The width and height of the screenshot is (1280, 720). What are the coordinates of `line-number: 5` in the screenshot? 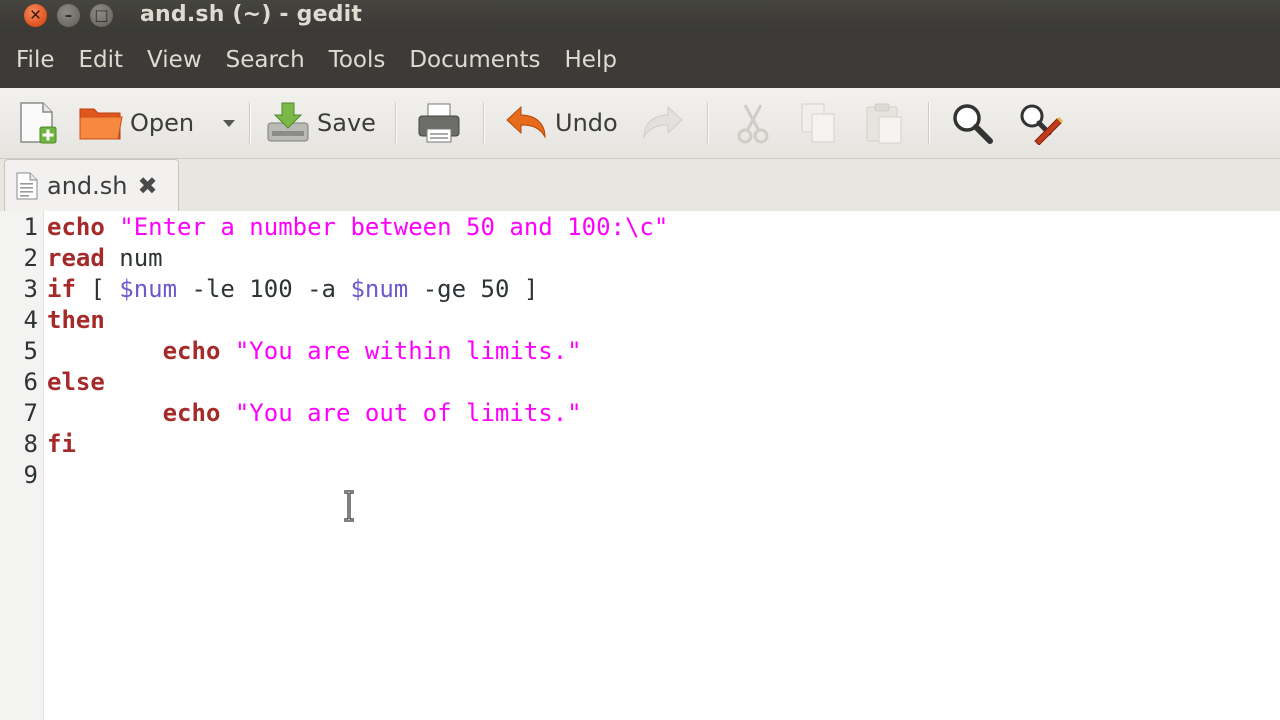 It's located at (30, 351).